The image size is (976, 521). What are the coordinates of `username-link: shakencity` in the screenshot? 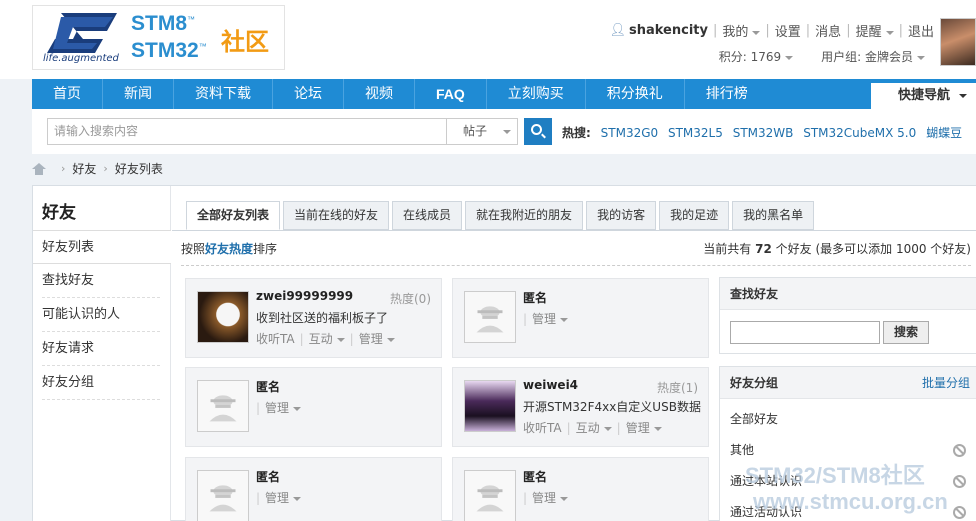 It's located at (668, 30).